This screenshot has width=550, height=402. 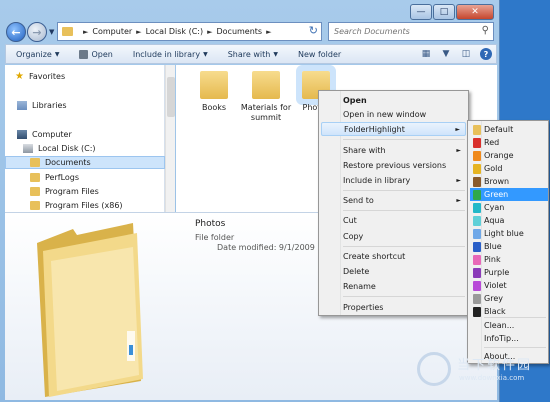 What do you see at coordinates (509, 246) in the screenshot?
I see `color-item-blue: Blue` at bounding box center [509, 246].